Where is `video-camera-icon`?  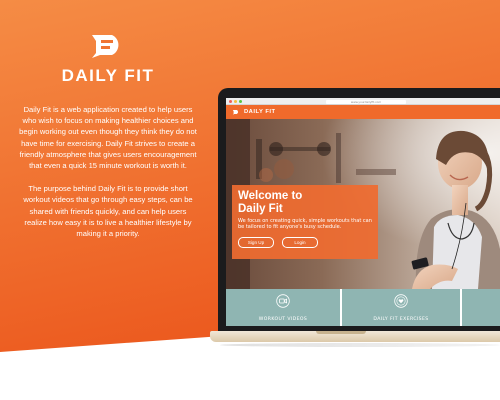 video-camera-icon is located at coordinates (283, 301).